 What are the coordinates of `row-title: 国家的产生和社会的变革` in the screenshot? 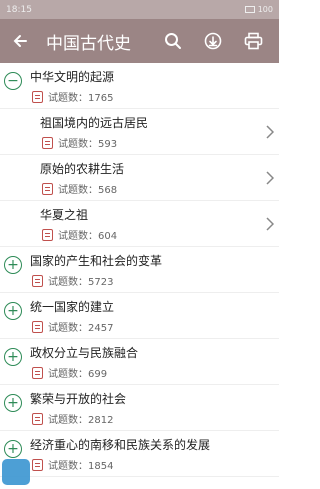 It's located at (96, 261).